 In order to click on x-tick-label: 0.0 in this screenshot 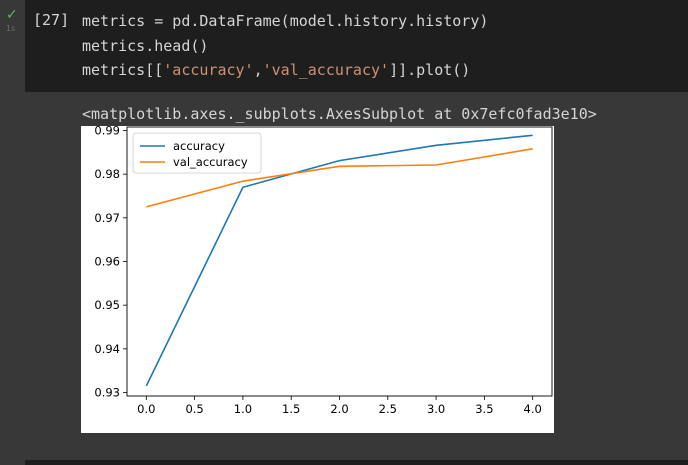, I will do `click(146, 409)`.